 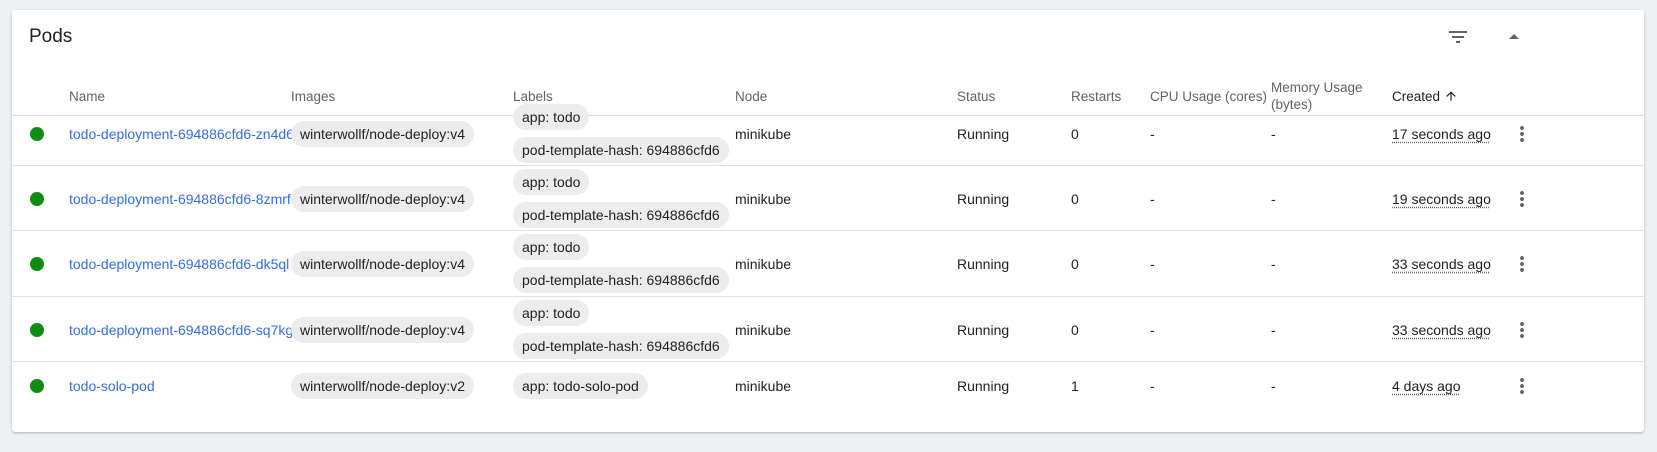 I want to click on pod-name-cell: todo-deployment-694886cfd6-zn4d6, so click(x=181, y=134).